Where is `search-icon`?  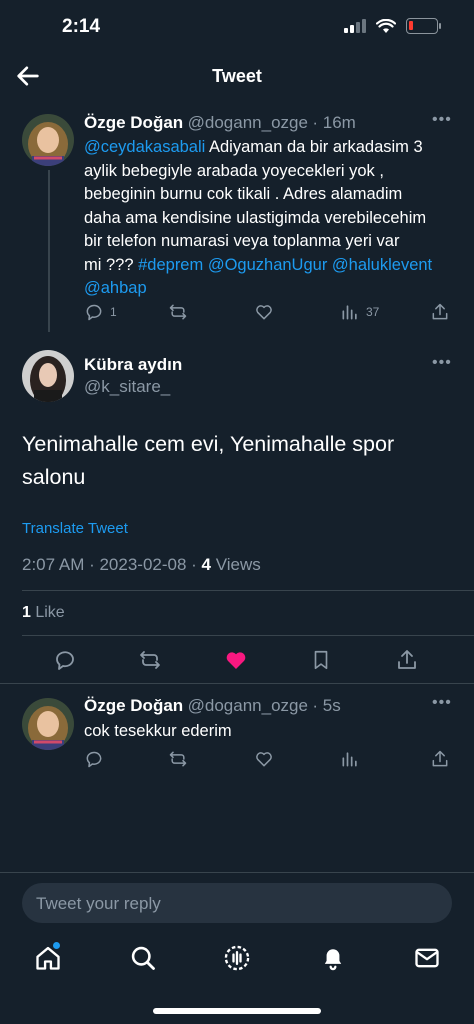 search-icon is located at coordinates (143, 958).